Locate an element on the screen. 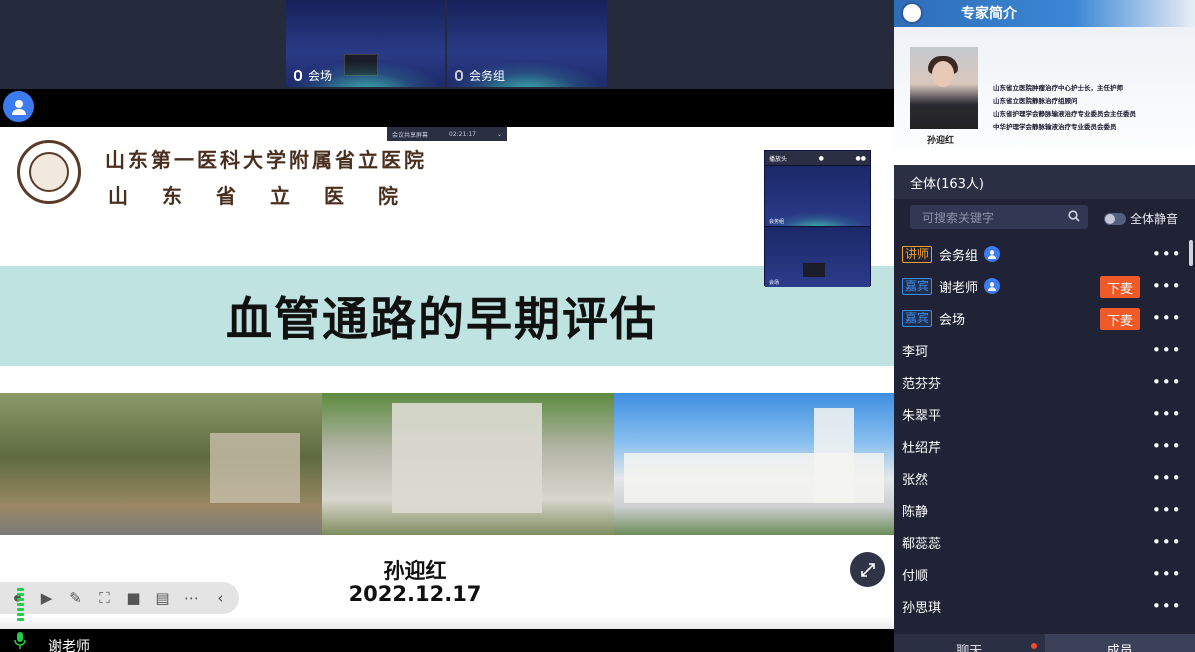 The image size is (1195, 652). floating-video-panel: 播放头 ● ●● 会务组 会场 is located at coordinates (817, 218).